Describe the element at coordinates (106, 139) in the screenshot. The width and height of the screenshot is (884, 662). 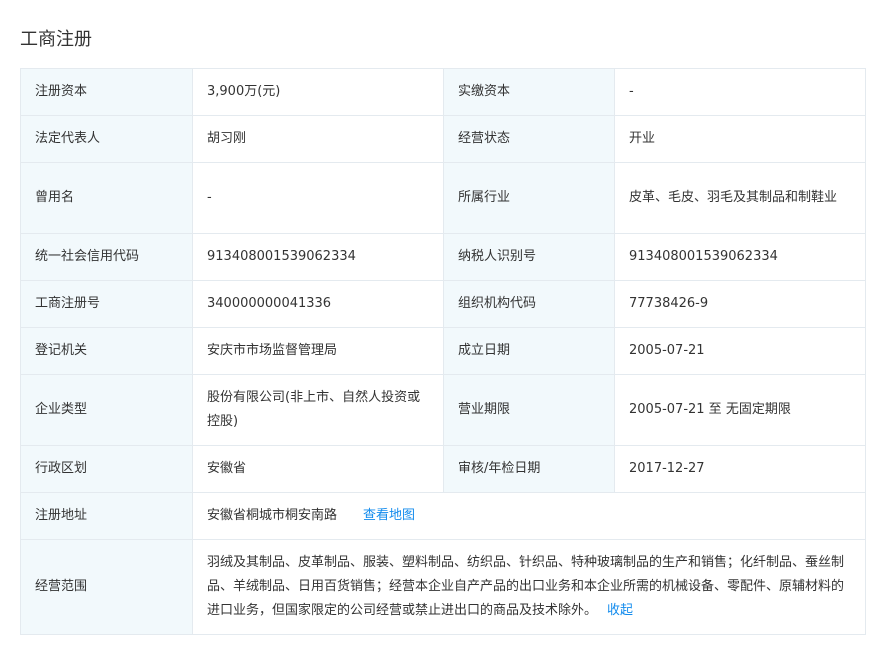
I see `legal-representative-label: 法定代表人` at that location.